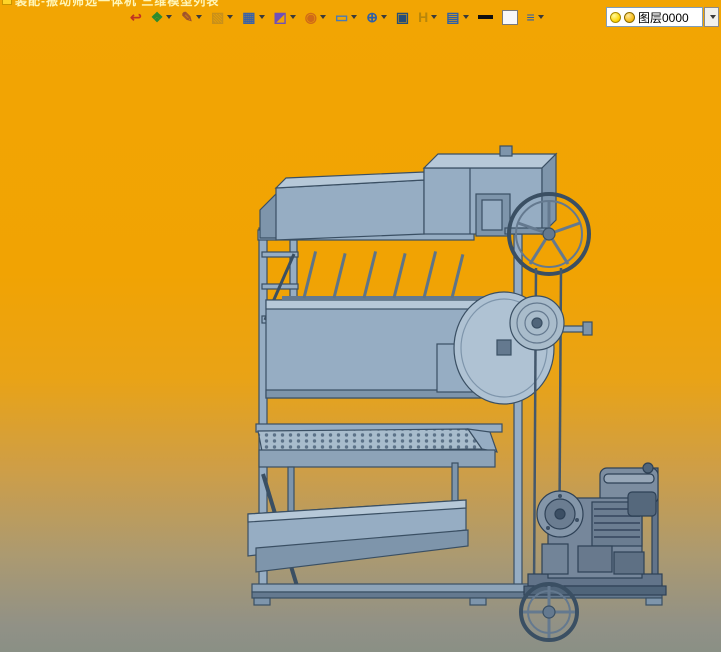 Image resolution: width=721 pixels, height=652 pixels. I want to click on line-width-icon, so click(485, 17).